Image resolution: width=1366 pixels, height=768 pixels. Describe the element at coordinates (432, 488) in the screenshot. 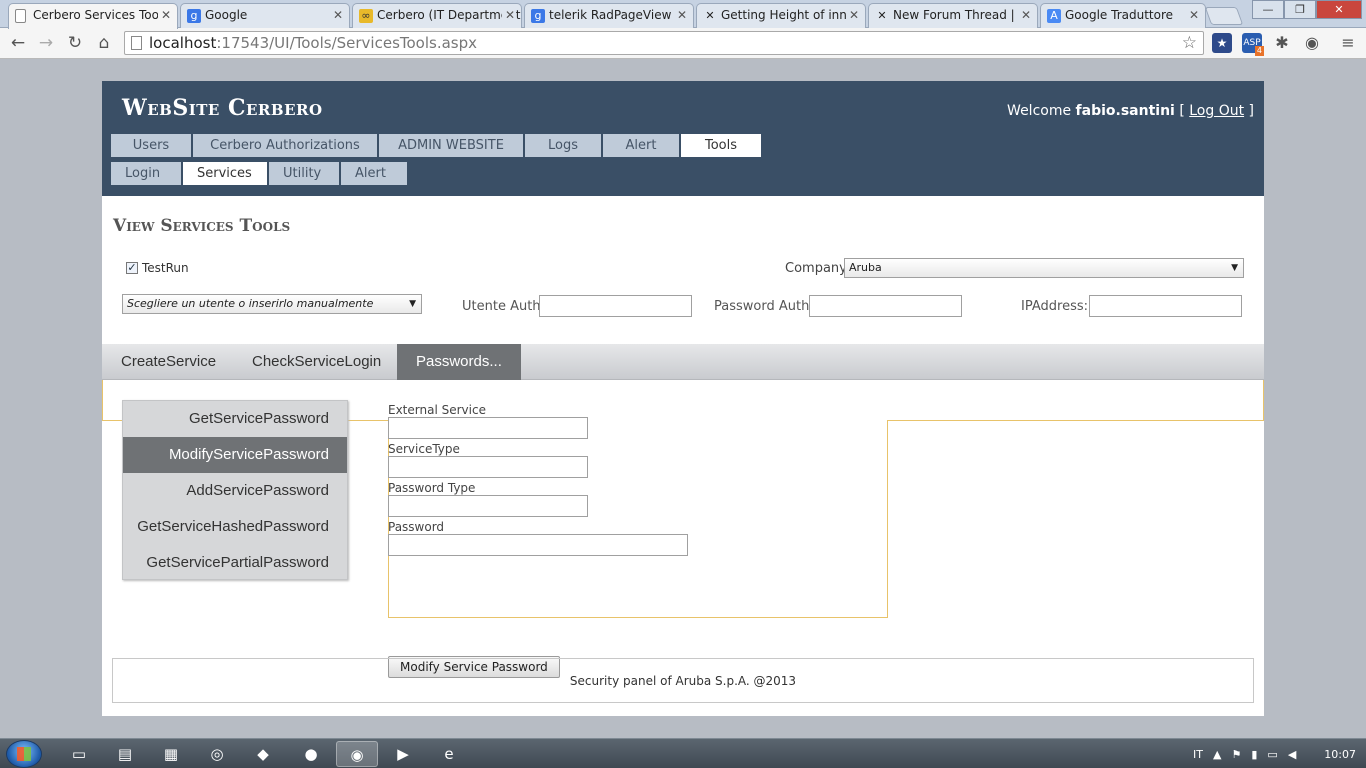

I see `password-type-label: Password Type` at that location.